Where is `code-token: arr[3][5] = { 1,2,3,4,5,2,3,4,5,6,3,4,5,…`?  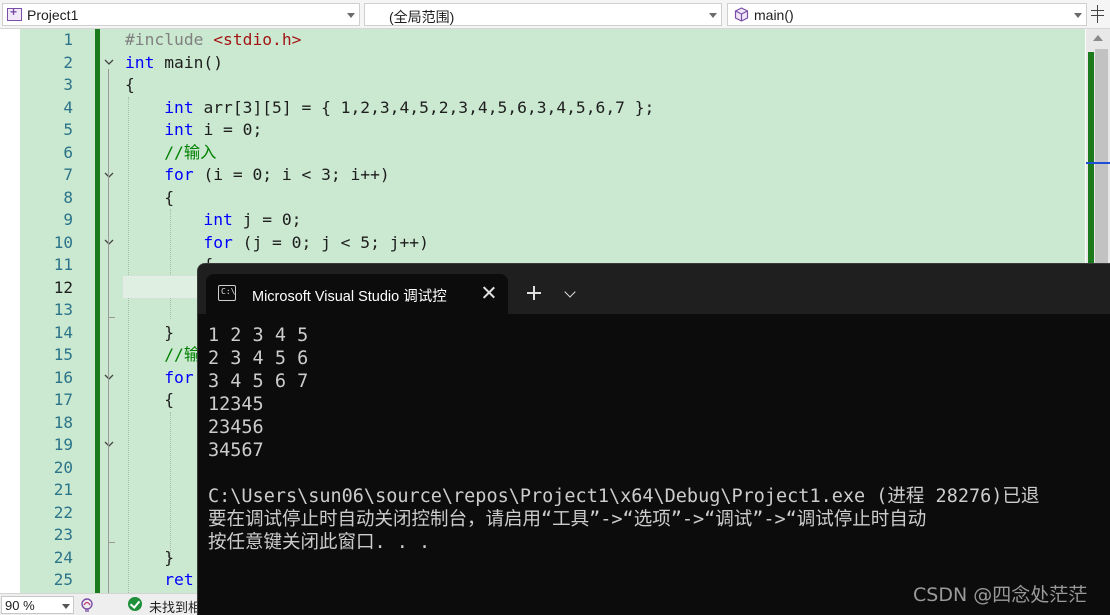 code-token: arr[3][5] = { 1,2,3,4,5,2,3,4,5,6,3,4,5,… is located at coordinates (424, 107).